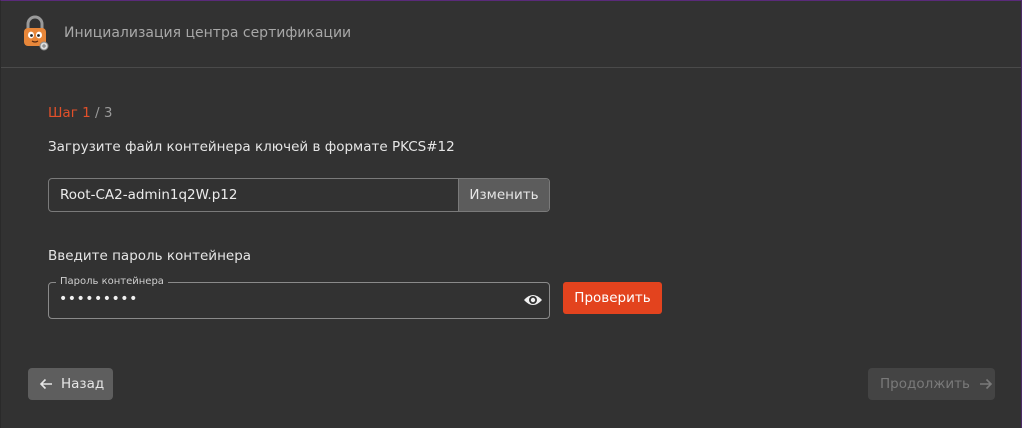  What do you see at coordinates (149, 195) in the screenshot?
I see `file-name: Root-CA2-admin1q2W.p12` at bounding box center [149, 195].